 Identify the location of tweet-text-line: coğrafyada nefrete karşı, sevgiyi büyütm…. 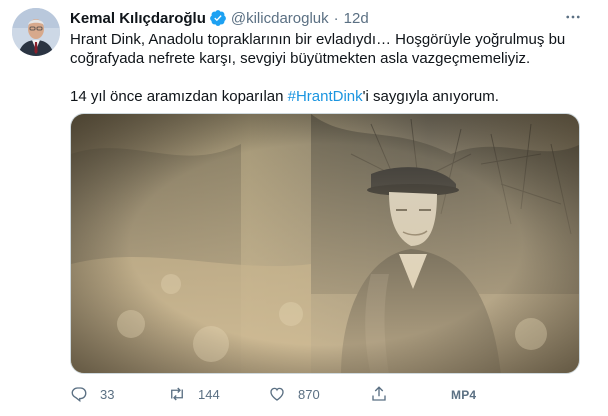
(300, 58).